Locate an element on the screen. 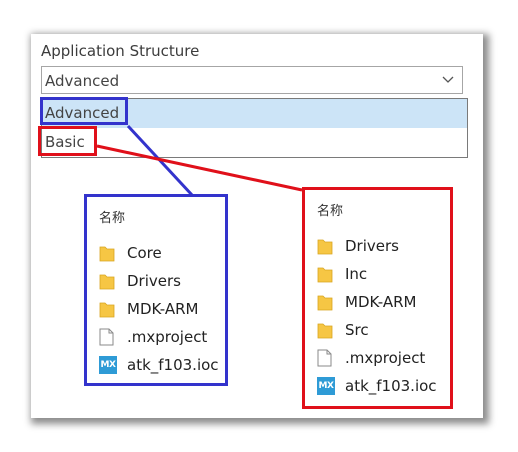 The width and height of the screenshot is (518, 452). file-name: Core is located at coordinates (144, 253).